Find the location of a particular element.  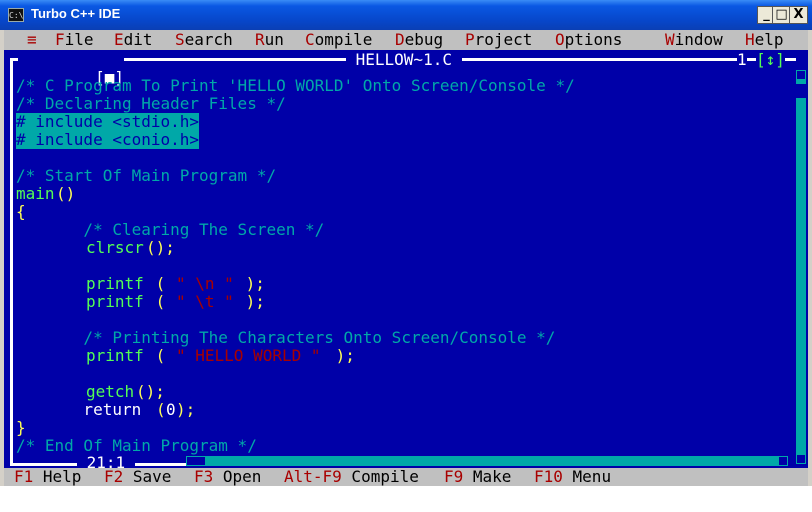

menu-hotkey: O is located at coordinates (560, 39).